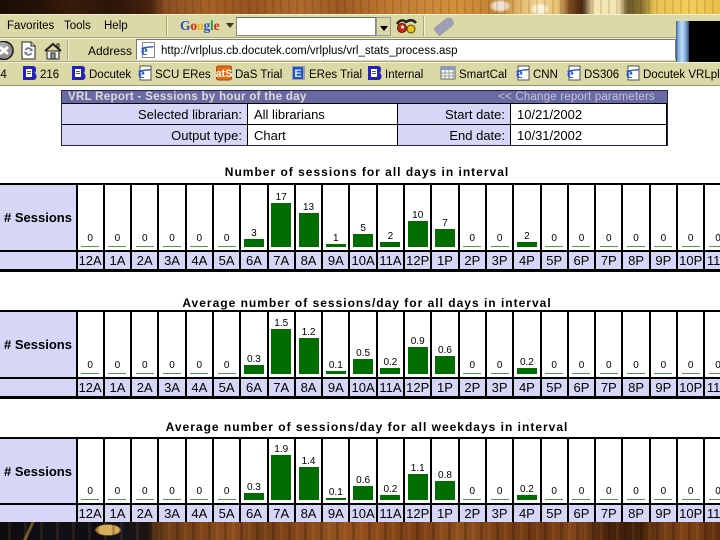 This screenshot has height=540, width=720. What do you see at coordinates (224, 74) in the screenshot?
I see `svg-text: atS` at bounding box center [224, 74].